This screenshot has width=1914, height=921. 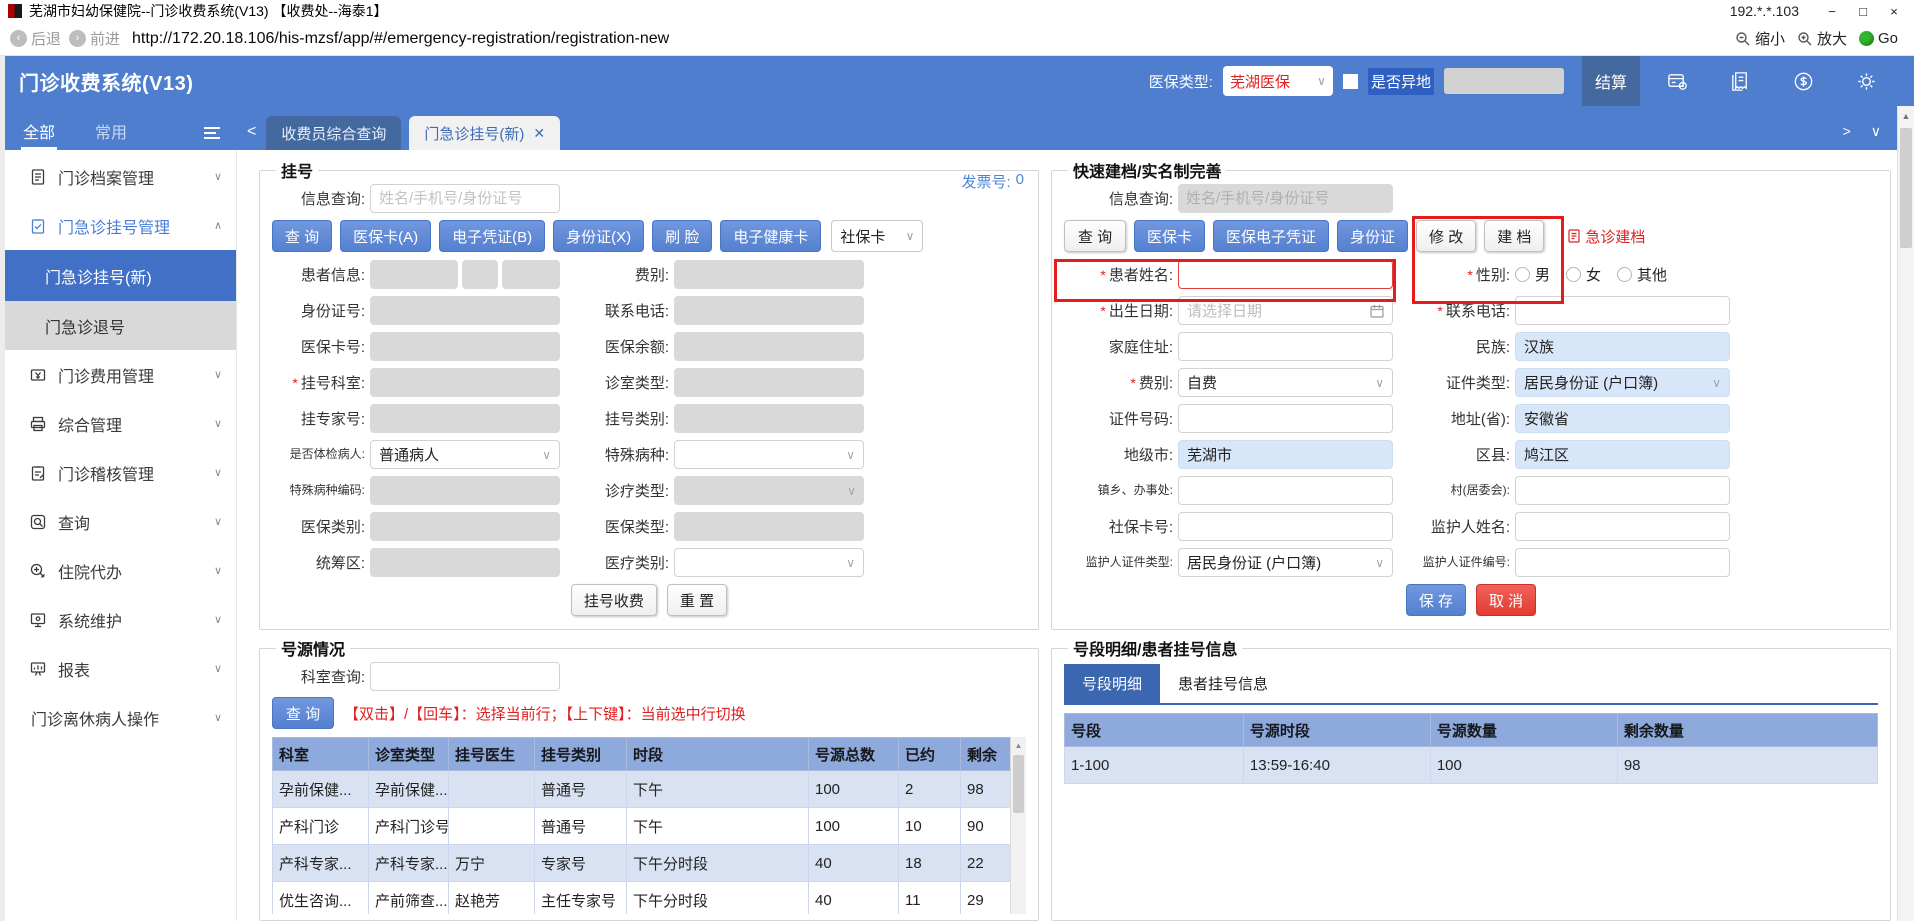 What do you see at coordinates (120, 619) in the screenshot?
I see `sidebar-item-system-maintenance: 系统维护 ∨` at bounding box center [120, 619].